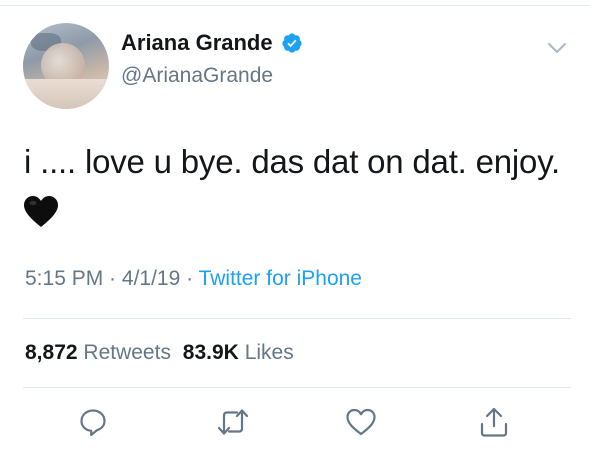  I want to click on share-icon, so click(494, 422).